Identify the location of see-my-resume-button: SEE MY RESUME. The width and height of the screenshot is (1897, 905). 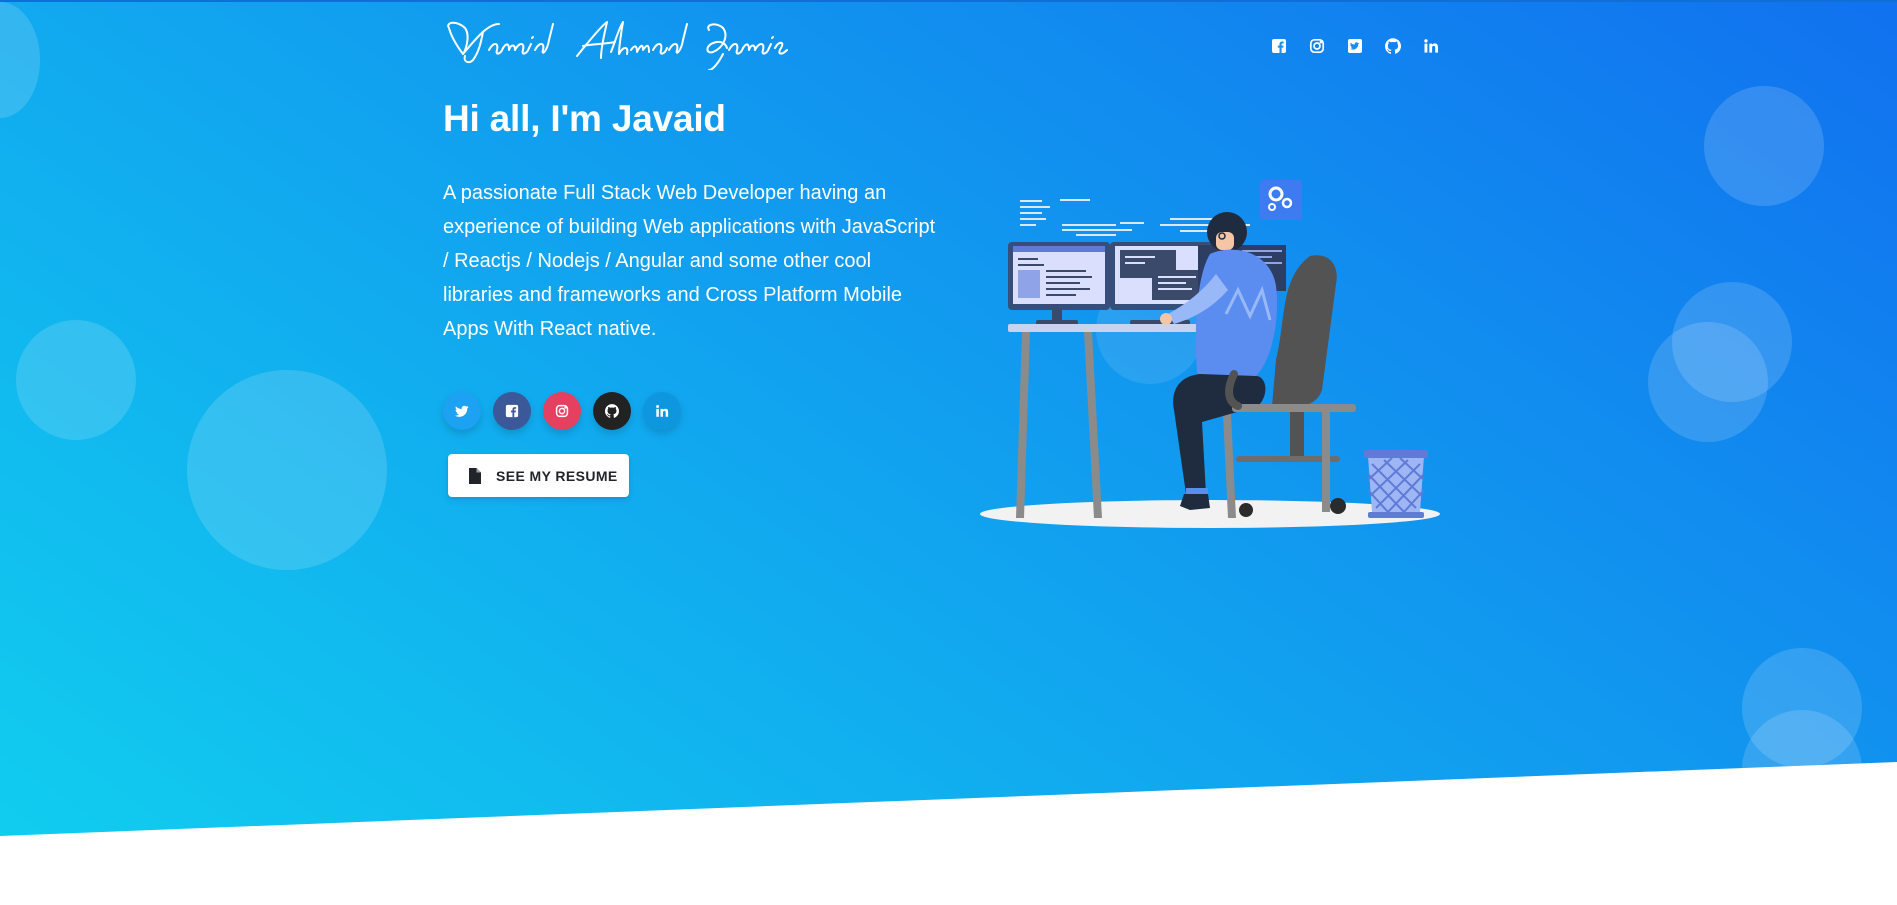
(538, 475).